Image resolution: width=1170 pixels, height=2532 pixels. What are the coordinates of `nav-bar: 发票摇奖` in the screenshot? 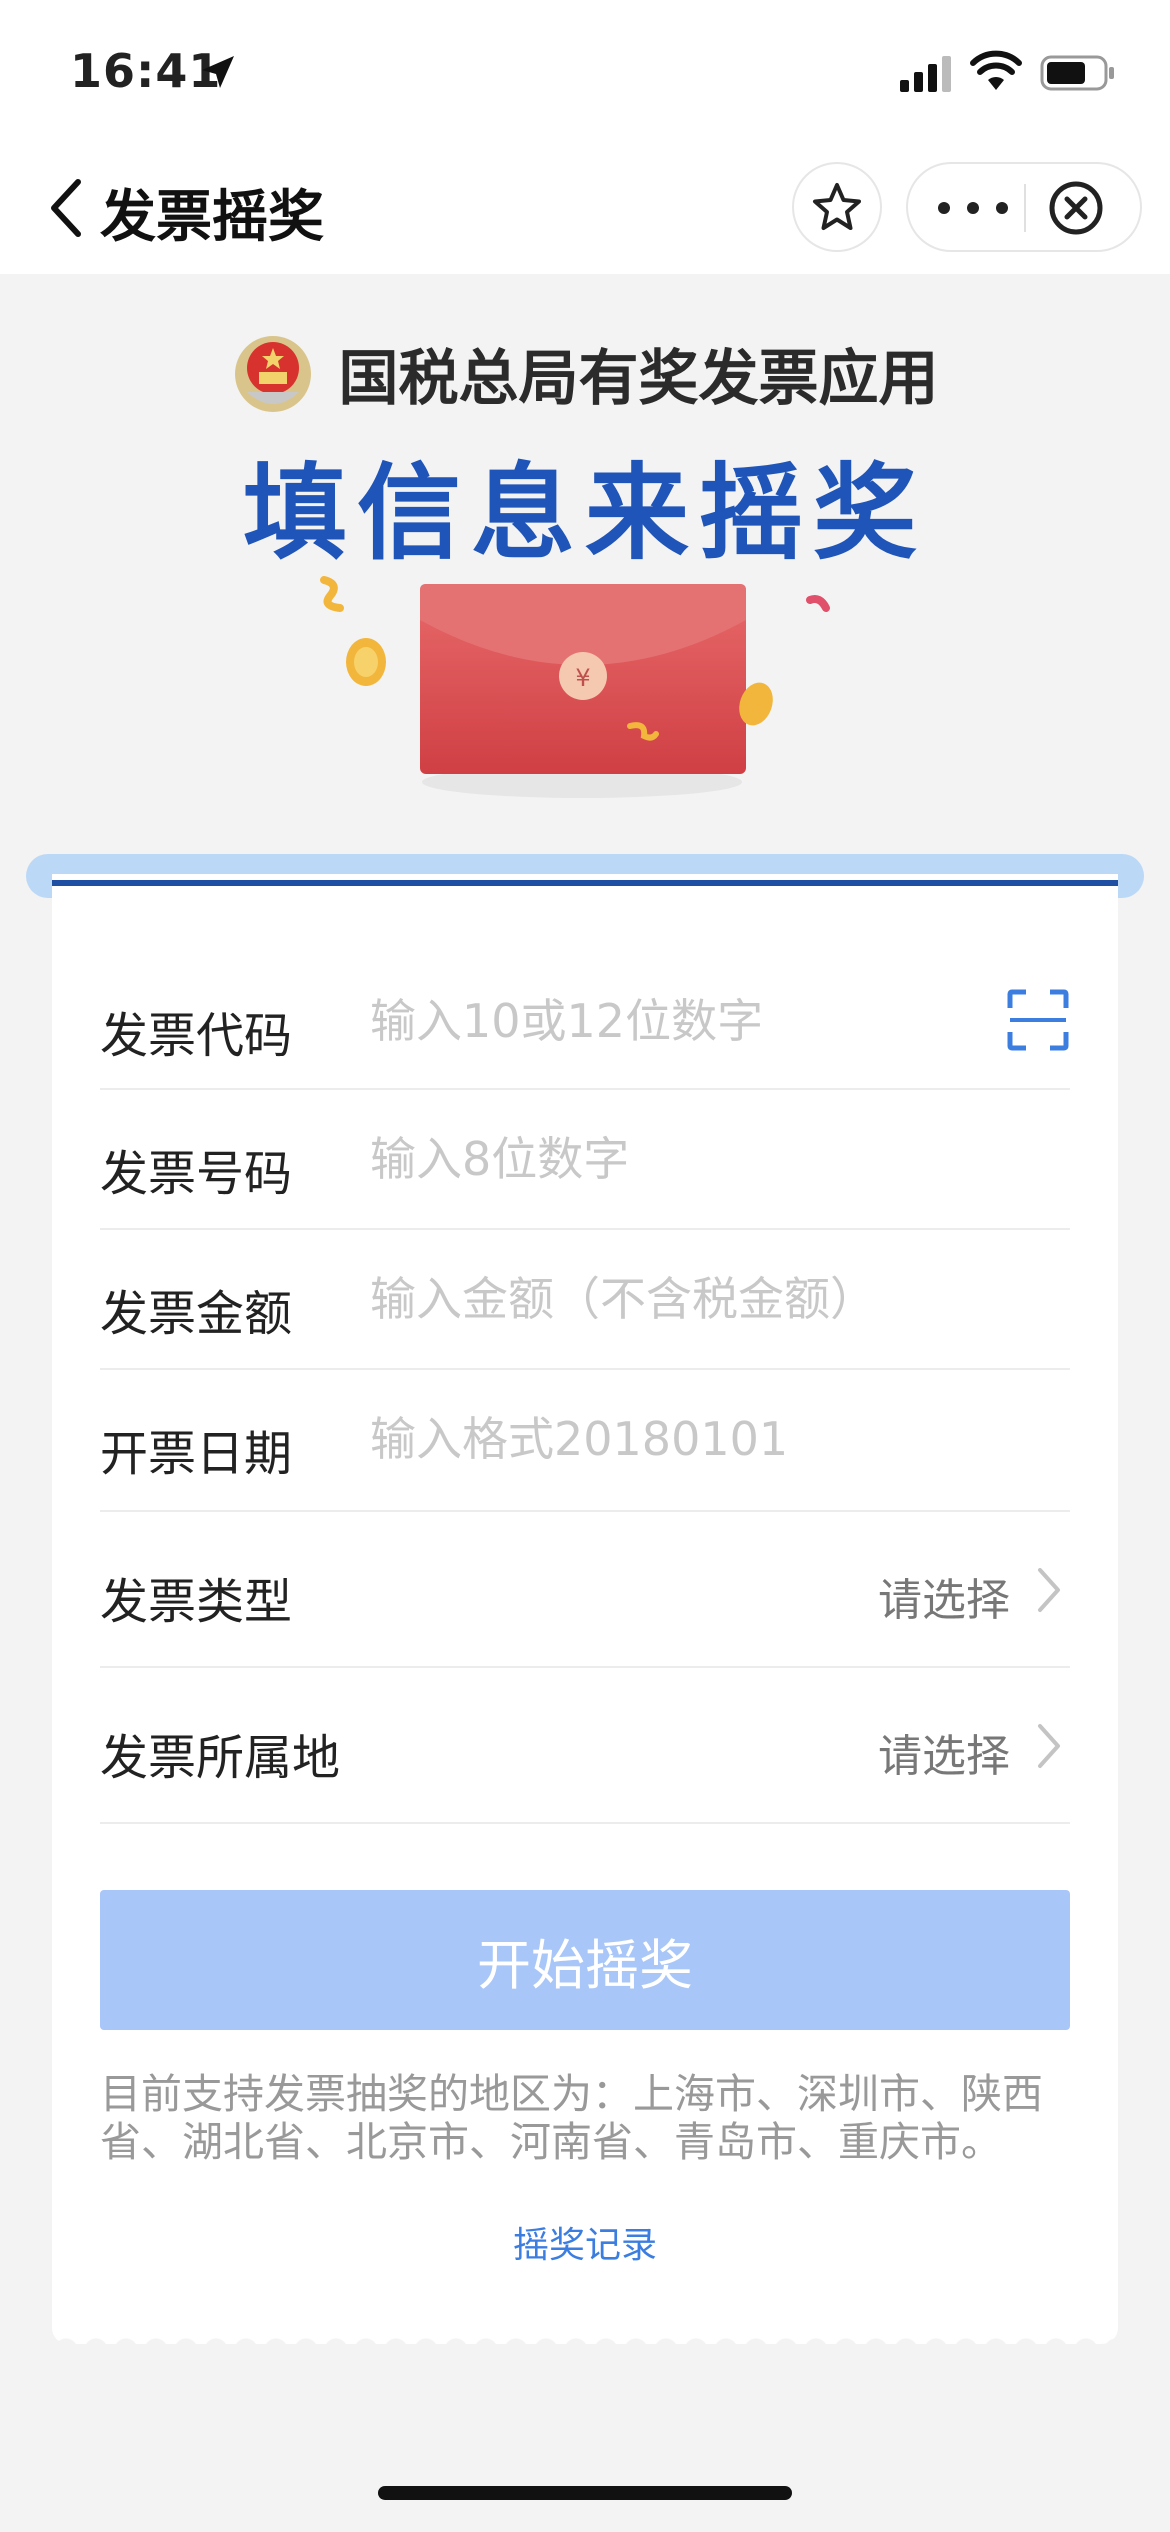 It's located at (585, 207).